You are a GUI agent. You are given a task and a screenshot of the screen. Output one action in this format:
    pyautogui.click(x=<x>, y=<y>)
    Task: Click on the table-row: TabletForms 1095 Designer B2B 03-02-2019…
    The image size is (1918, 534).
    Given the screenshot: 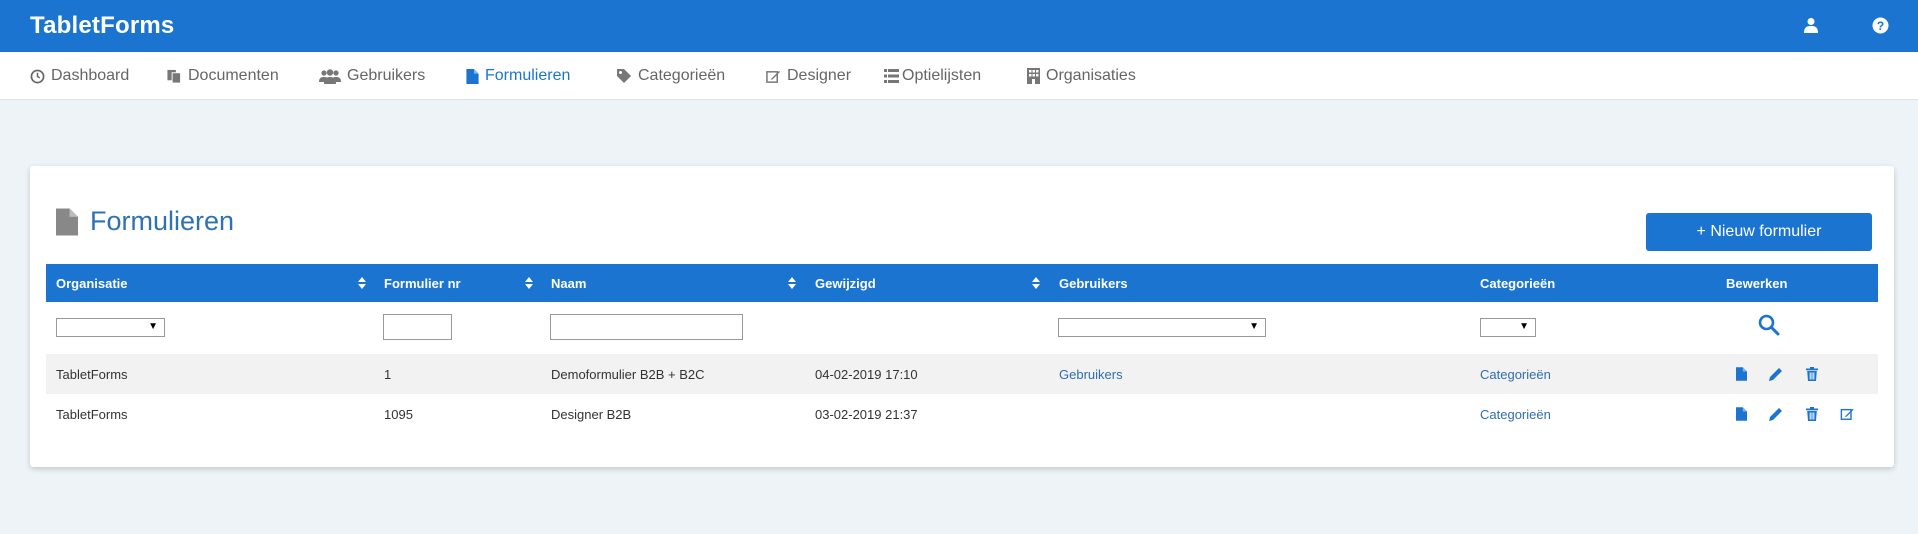 What is the action you would take?
    pyautogui.click(x=962, y=414)
    